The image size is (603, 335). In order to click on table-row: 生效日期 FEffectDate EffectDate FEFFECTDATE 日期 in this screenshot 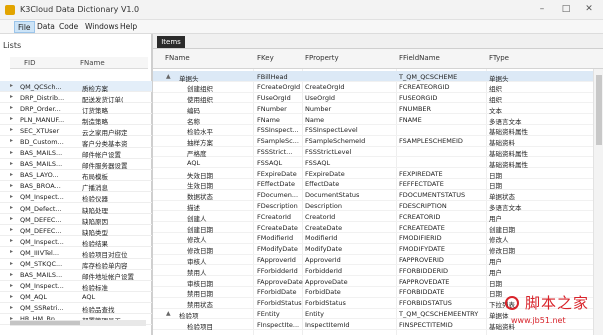, I will do `click(373, 184)`.